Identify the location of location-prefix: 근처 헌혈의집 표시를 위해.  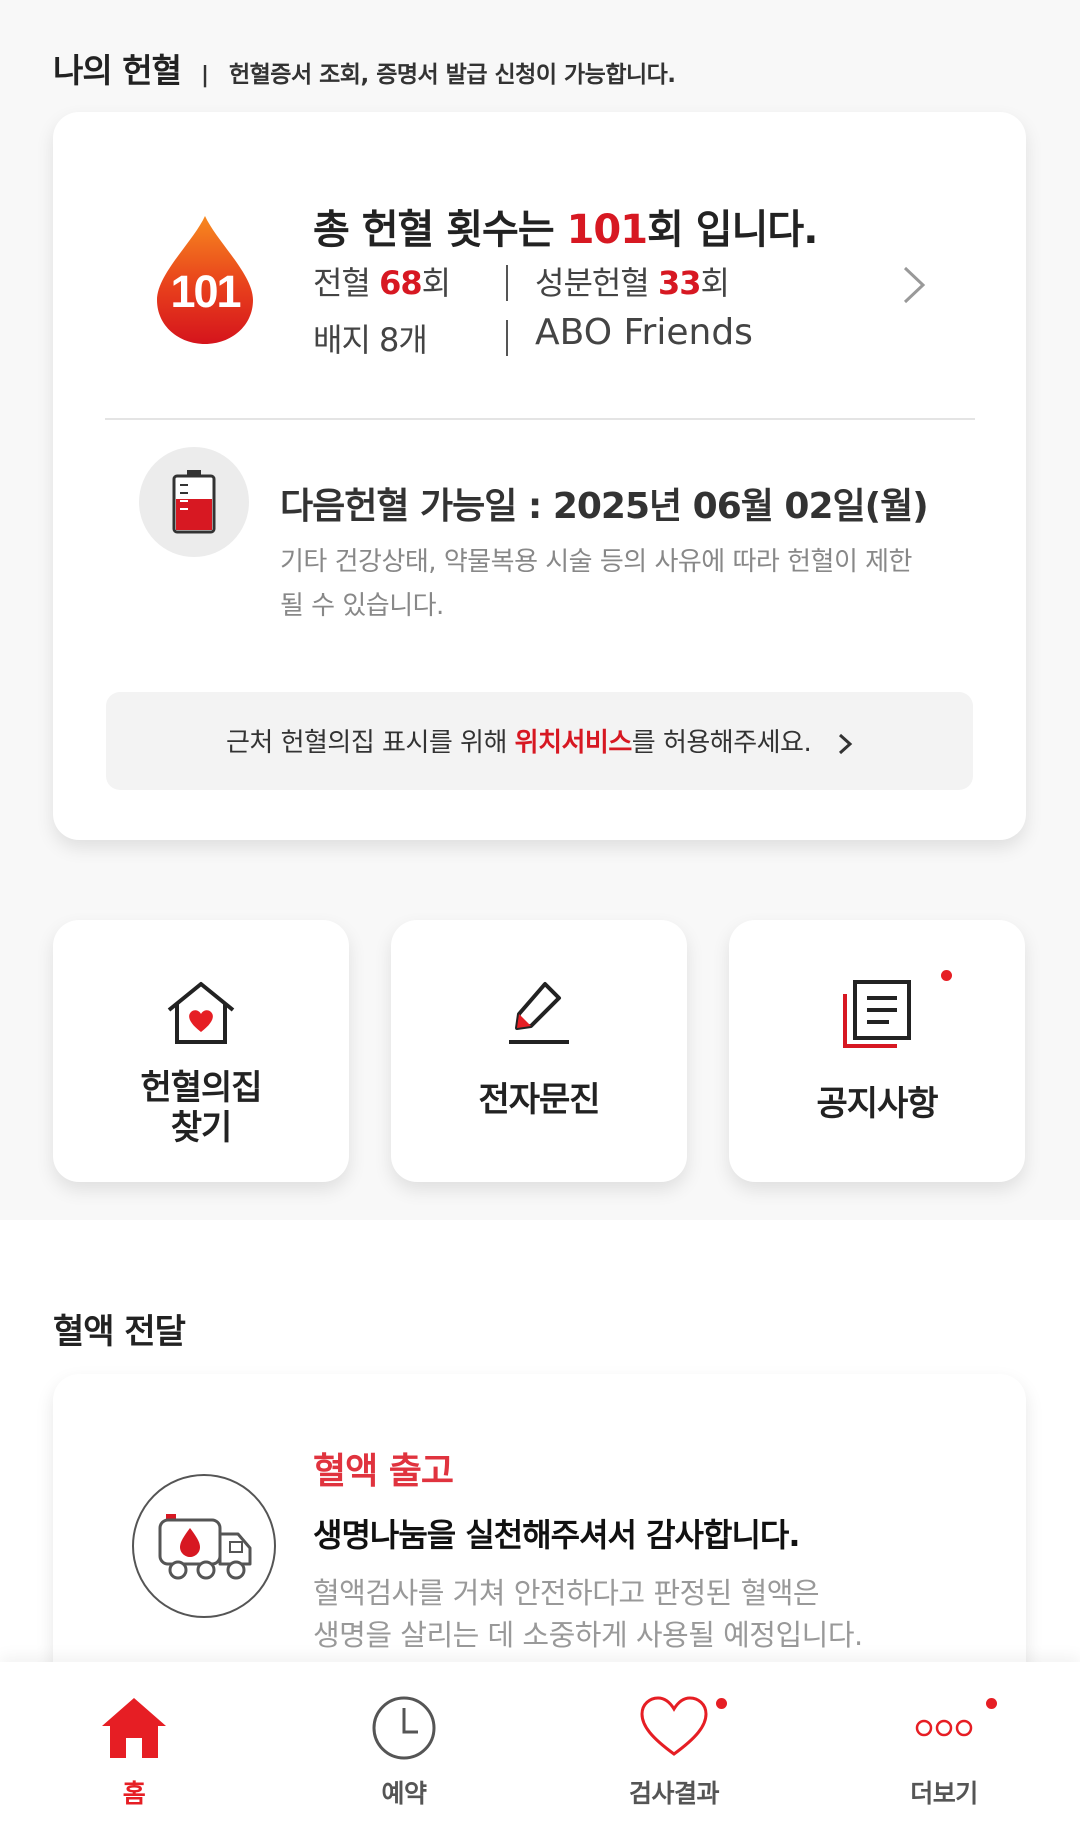
(370, 743).